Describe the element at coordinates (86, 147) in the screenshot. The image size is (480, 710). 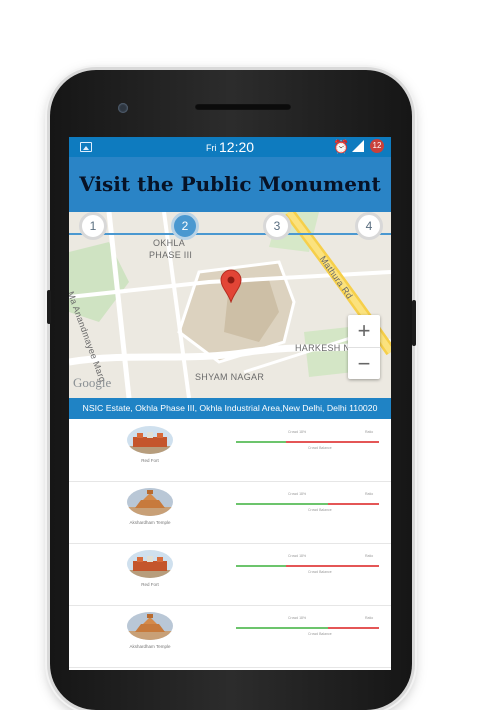
I see `image-notification-icon` at that location.